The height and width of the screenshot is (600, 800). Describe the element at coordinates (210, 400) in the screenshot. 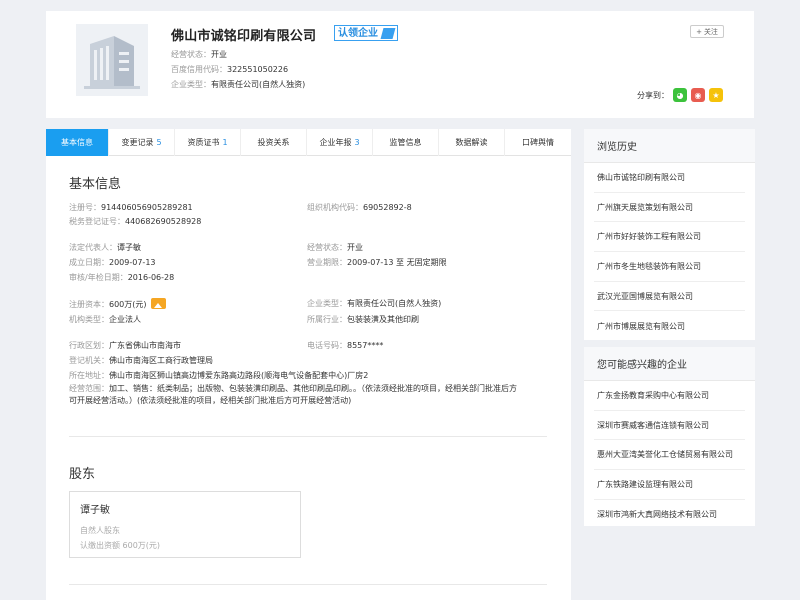

I see `scope-text: 可开展经营活动。）(依法须经批准的项目，经相关部门批准后方可开展经营活动)` at that location.